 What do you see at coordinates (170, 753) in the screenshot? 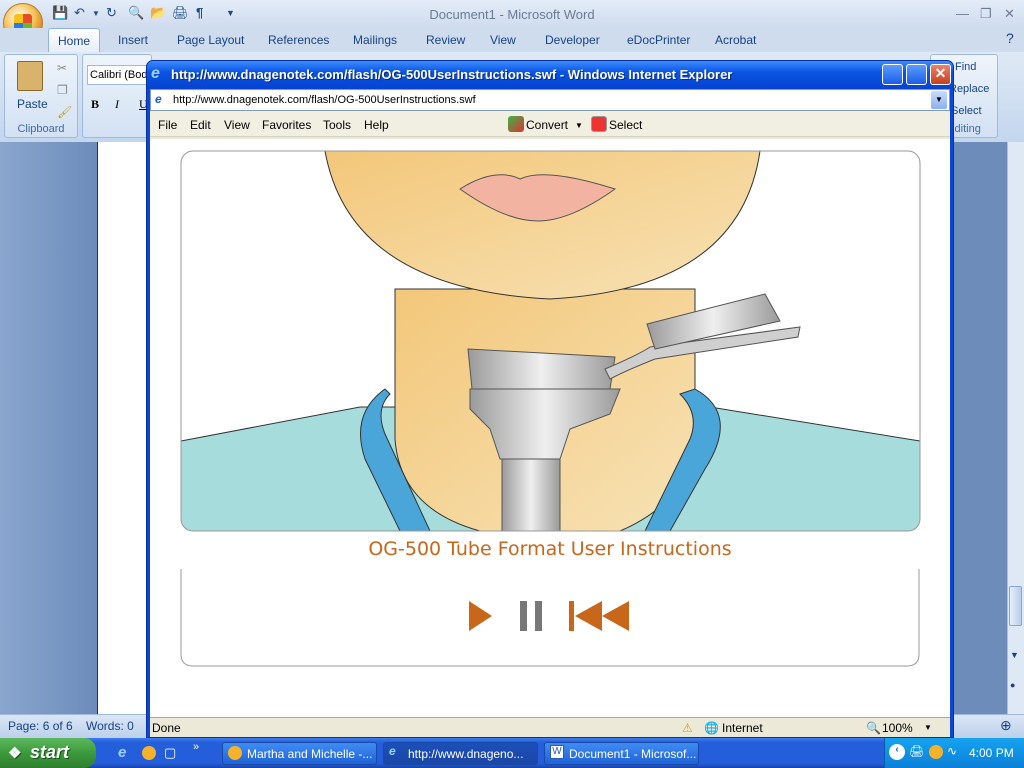
I see `quicklaunch-desktop-icon: ▢` at bounding box center [170, 753].